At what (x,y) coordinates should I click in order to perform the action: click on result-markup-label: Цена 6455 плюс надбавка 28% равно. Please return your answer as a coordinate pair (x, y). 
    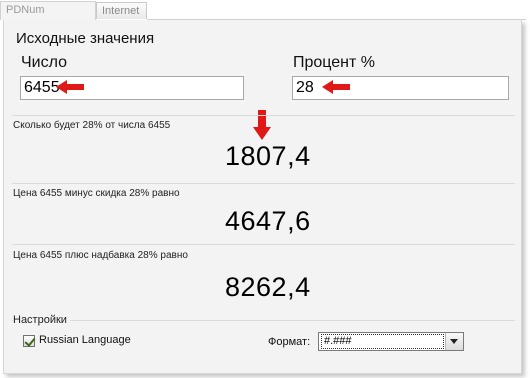
    Looking at the image, I should click on (100, 255).